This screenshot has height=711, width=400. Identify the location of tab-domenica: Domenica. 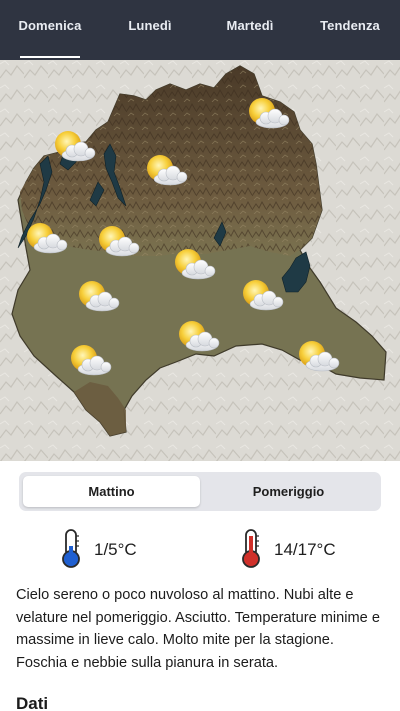
(50, 30).